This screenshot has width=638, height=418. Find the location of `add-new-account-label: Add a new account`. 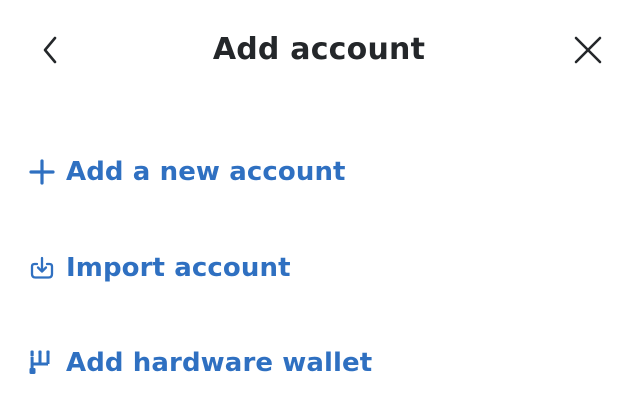

add-new-account-label: Add a new account is located at coordinates (206, 172).